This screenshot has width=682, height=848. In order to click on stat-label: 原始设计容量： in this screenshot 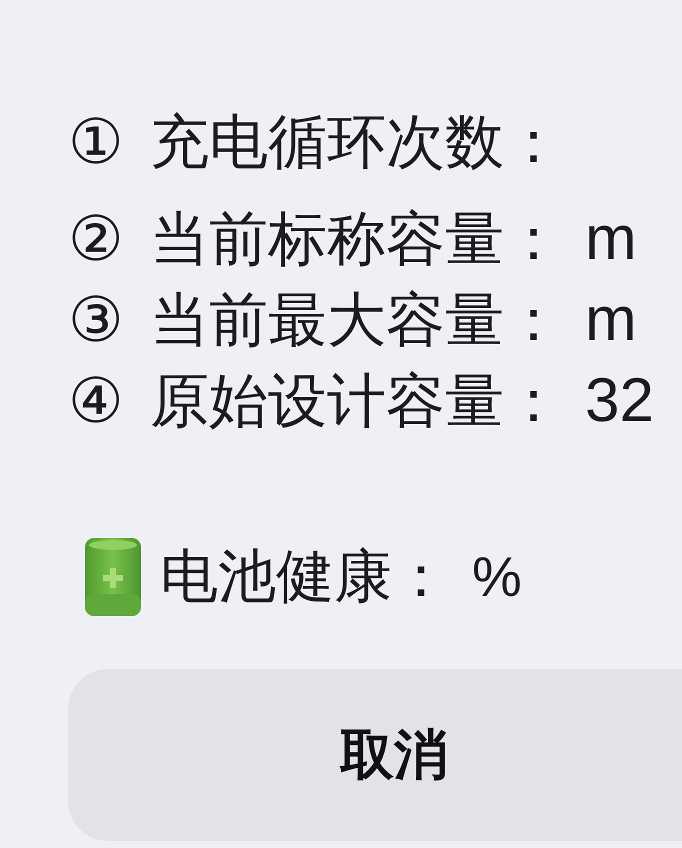, I will do `click(356, 401)`.